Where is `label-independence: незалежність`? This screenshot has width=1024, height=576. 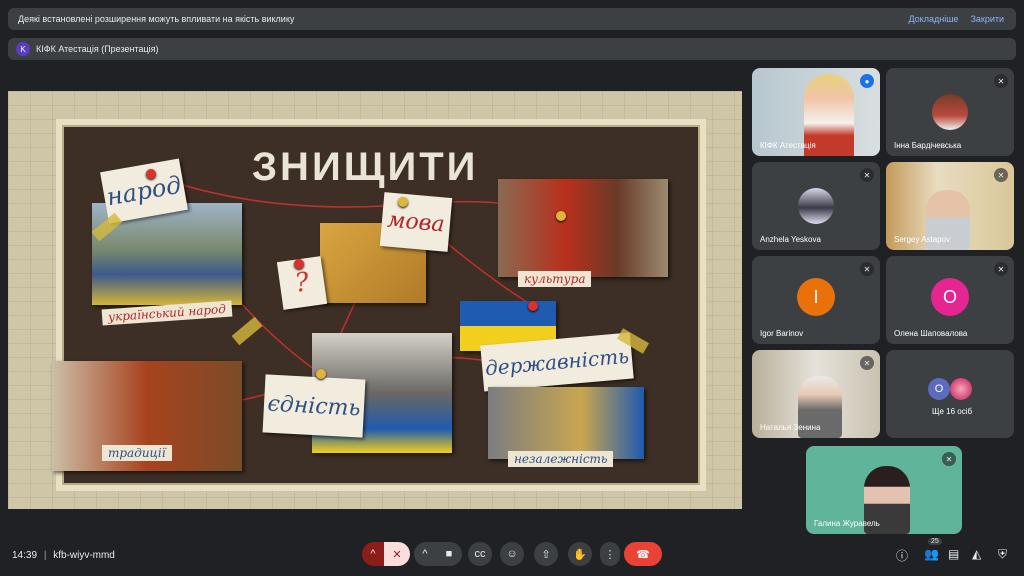 label-independence: незалежність is located at coordinates (561, 459).